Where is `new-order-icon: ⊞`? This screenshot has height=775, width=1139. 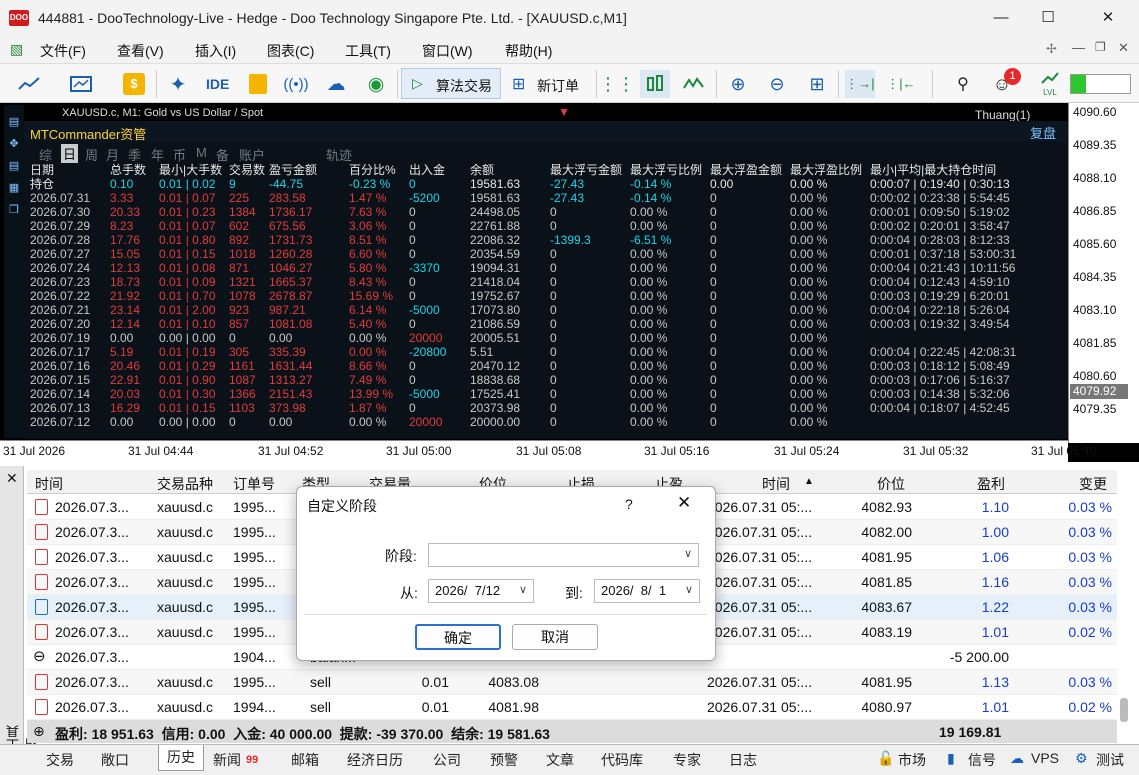
new-order-icon: ⊞ is located at coordinates (518, 84).